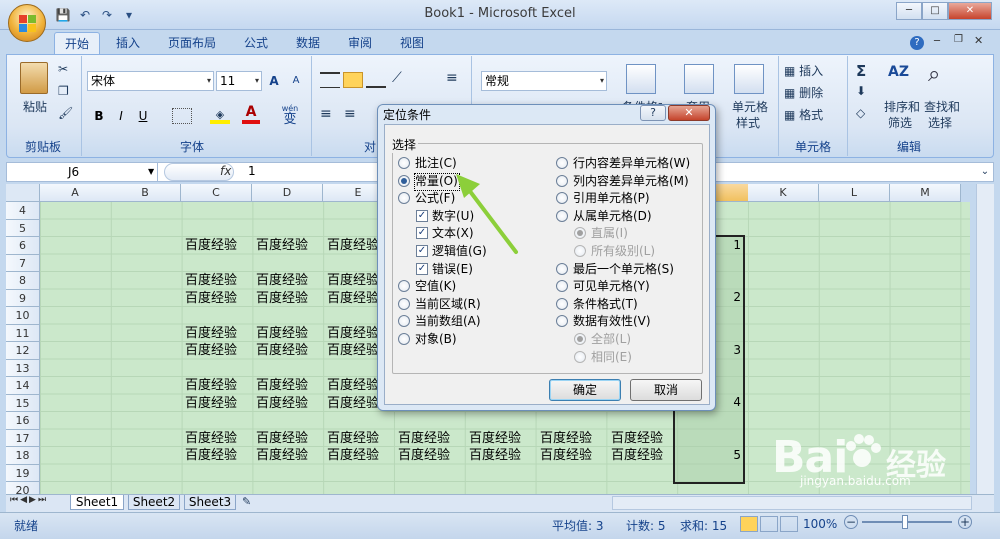 The image size is (1000, 539). Describe the element at coordinates (439, 321) in the screenshot. I see `radio-option: 当前数组(A)` at that location.